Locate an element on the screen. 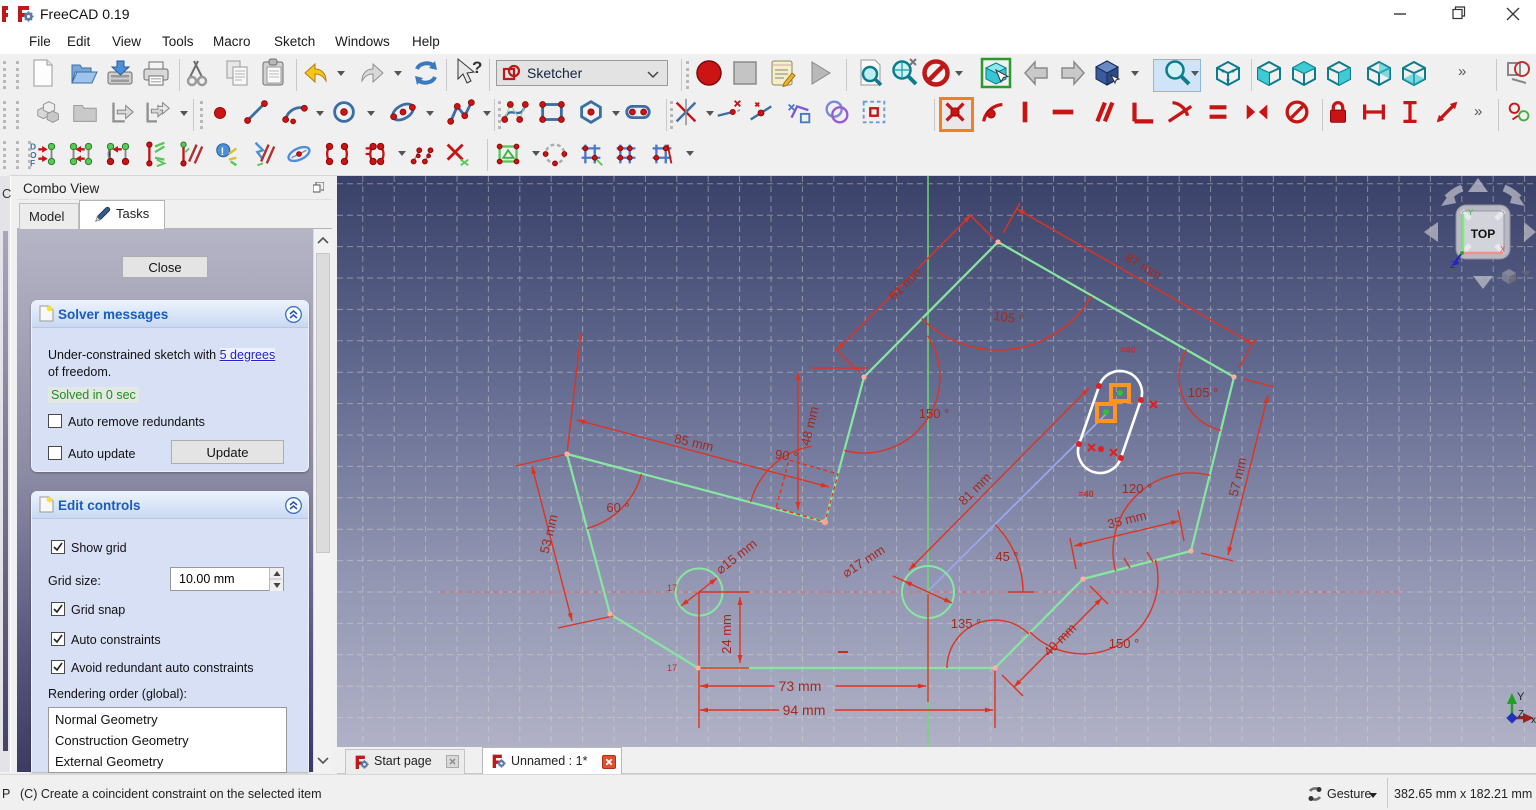  svg-text: 105 ° is located at coordinates (1203, 392).